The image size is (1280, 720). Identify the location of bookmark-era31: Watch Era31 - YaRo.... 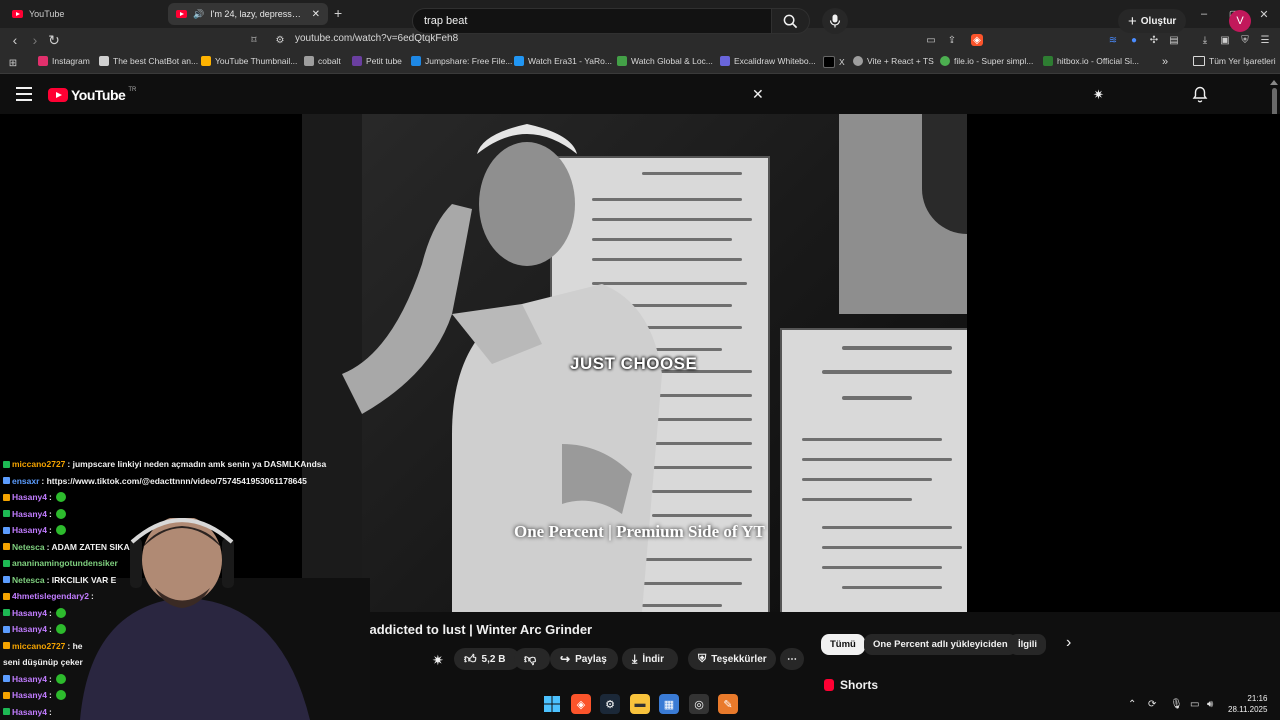
(563, 61).